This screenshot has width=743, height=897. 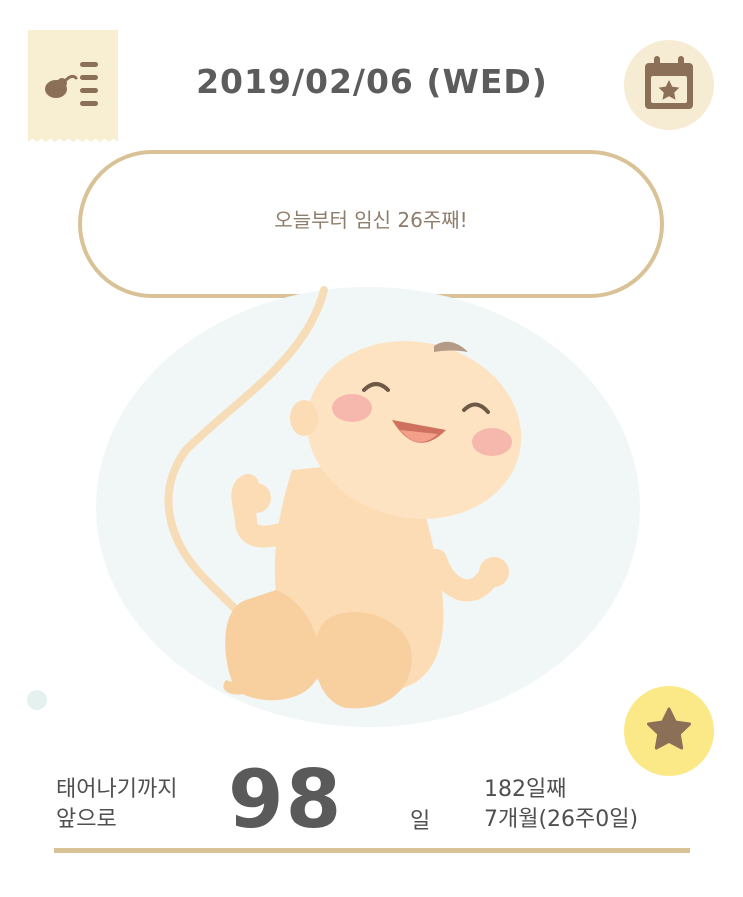 What do you see at coordinates (669, 728) in the screenshot?
I see `star-icon` at bounding box center [669, 728].